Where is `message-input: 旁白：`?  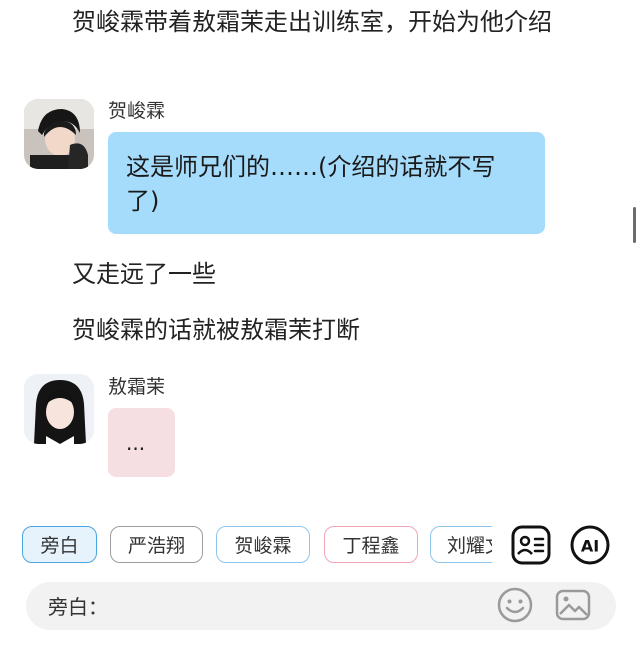 message-input: 旁白： is located at coordinates (321, 606).